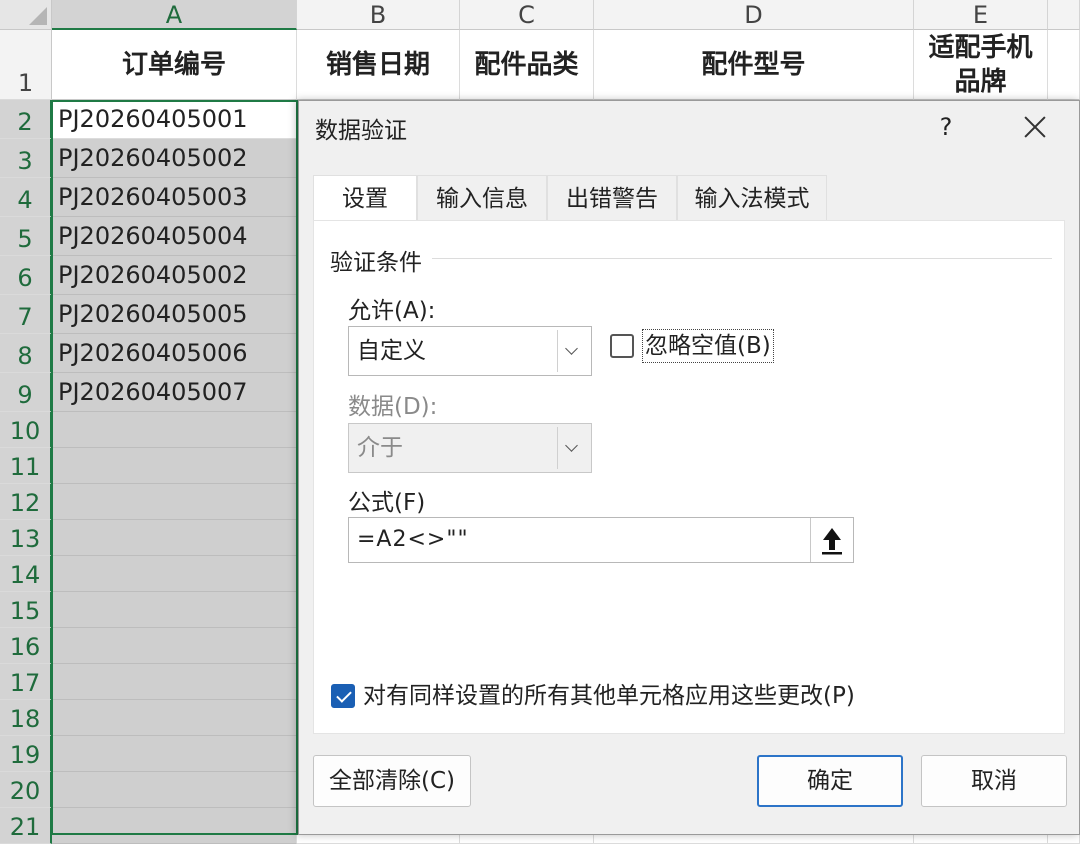  I want to click on row-header-4: 4, so click(26, 197).